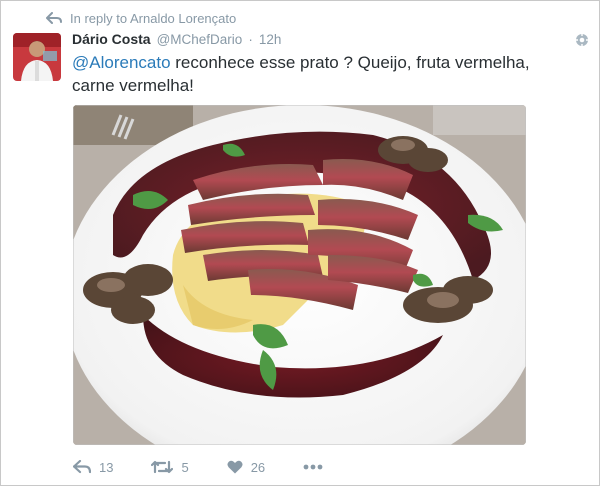 The width and height of the screenshot is (600, 486). Describe the element at coordinates (121, 62) in the screenshot. I see `mention-link: @Alorencato` at that location.